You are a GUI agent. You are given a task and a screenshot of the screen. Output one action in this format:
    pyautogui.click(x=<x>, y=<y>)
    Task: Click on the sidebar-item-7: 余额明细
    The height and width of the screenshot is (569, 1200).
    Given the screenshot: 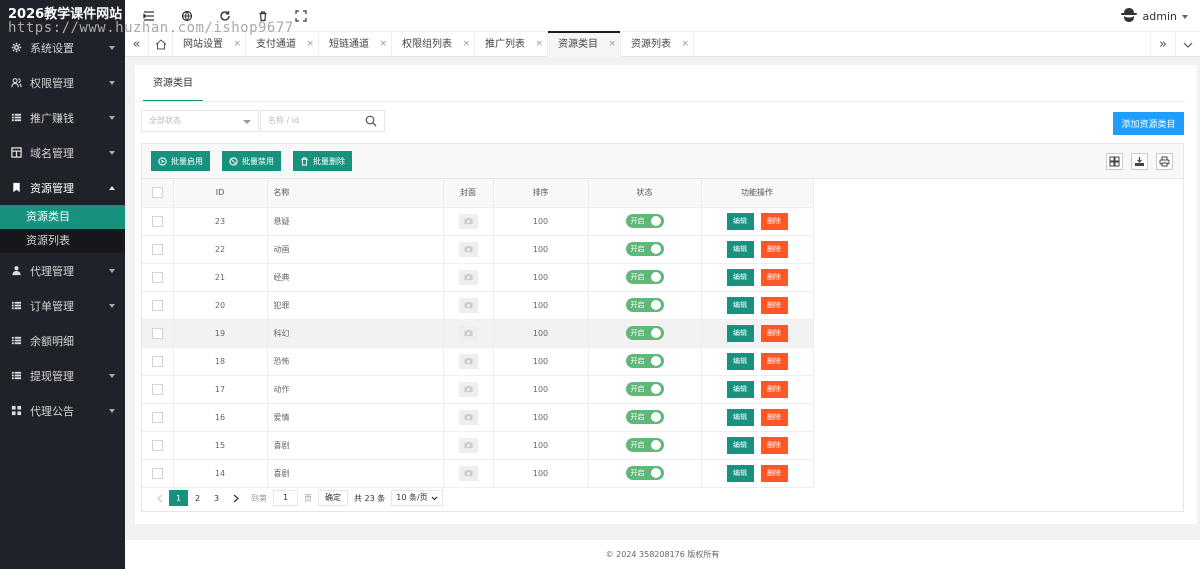 What is the action you would take?
    pyautogui.click(x=62, y=340)
    